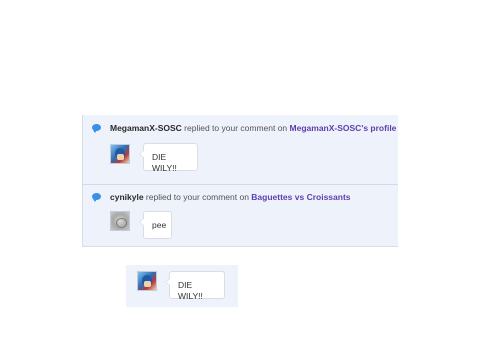  I want to click on target-link: Baguettes vs Croissants, so click(300, 197).